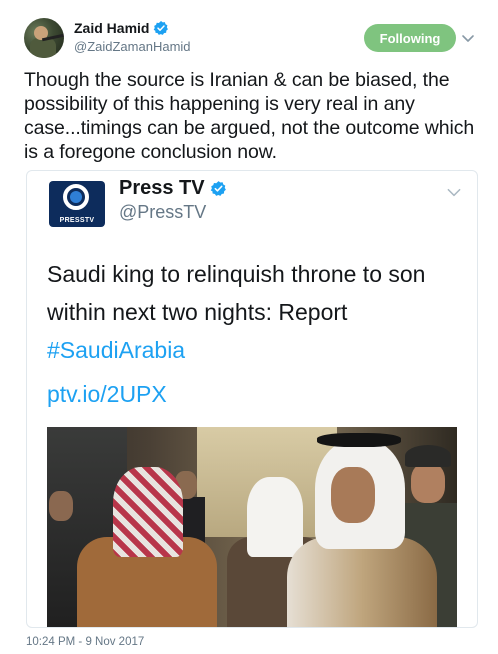 The image size is (498, 654). I want to click on author-name-block: Zaid Hamid @ZaidZamanHamid, so click(132, 37).